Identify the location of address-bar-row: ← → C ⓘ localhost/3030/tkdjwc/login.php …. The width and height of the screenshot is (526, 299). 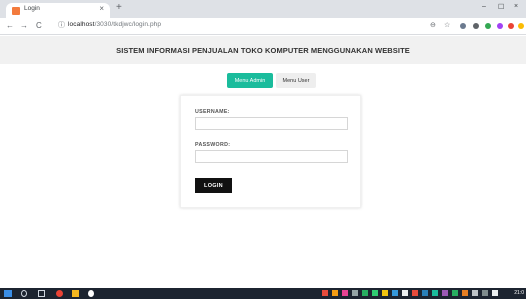
(263, 26).